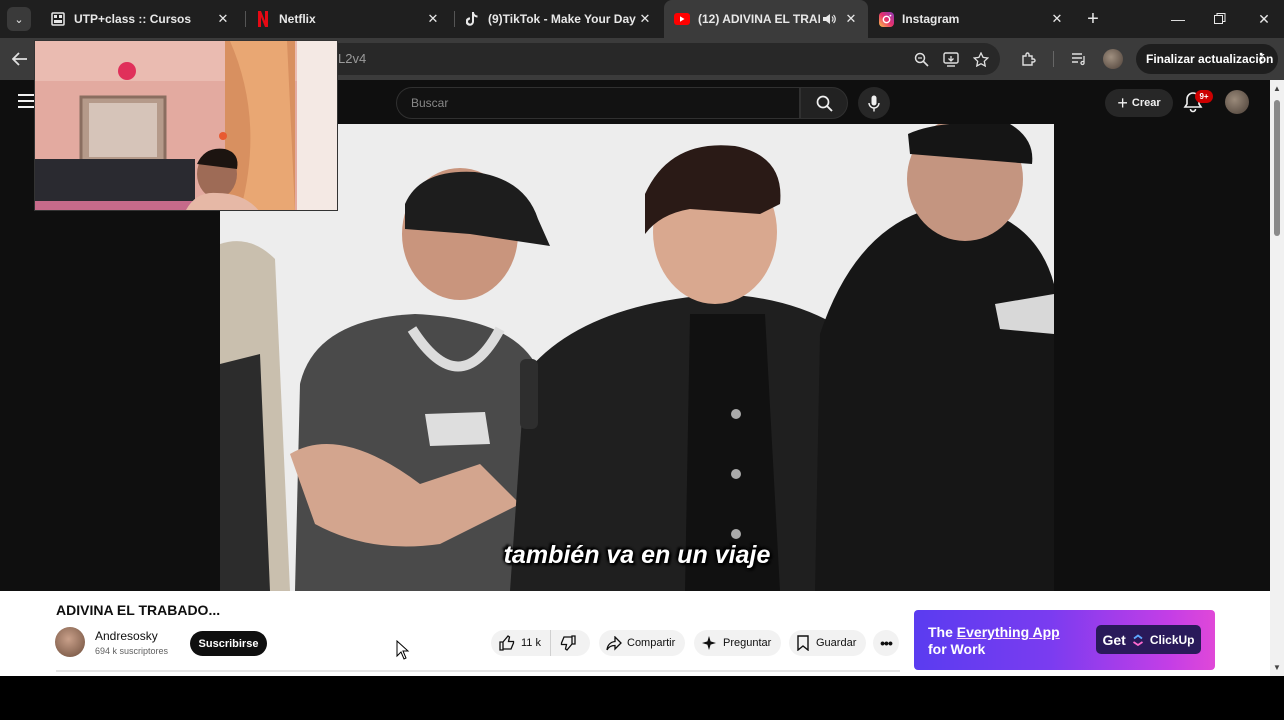 This screenshot has height=720, width=1284. I want to click on share-icon, so click(614, 643).